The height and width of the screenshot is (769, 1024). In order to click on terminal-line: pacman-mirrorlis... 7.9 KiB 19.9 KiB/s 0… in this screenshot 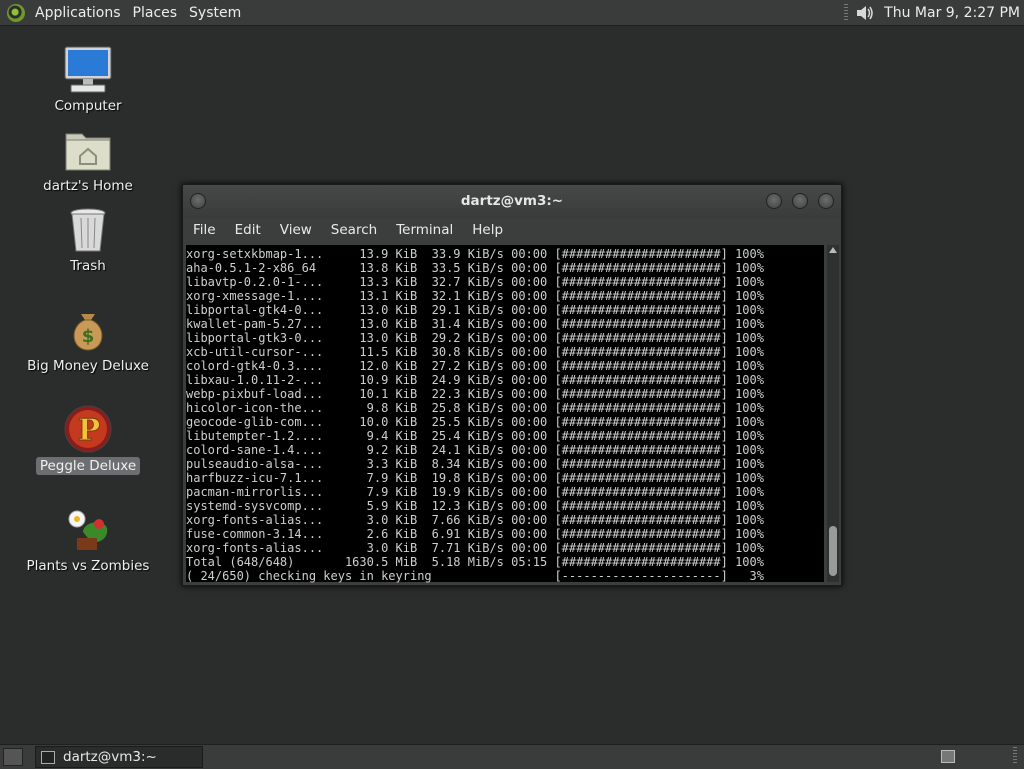, I will do `click(475, 492)`.